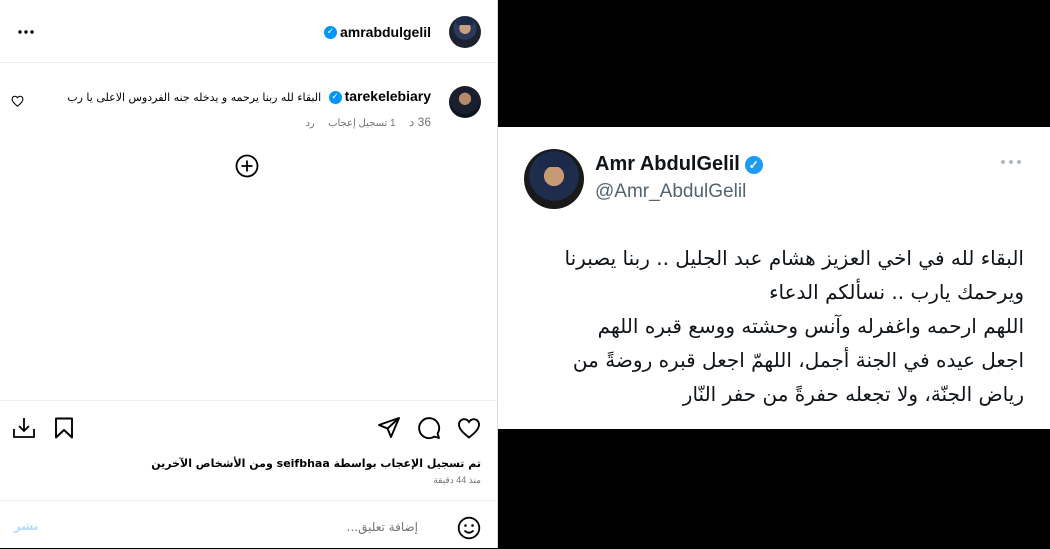 The height and width of the screenshot is (549, 1050). What do you see at coordinates (385, 32) in the screenshot?
I see `author-username: amrabdulgelil` at bounding box center [385, 32].